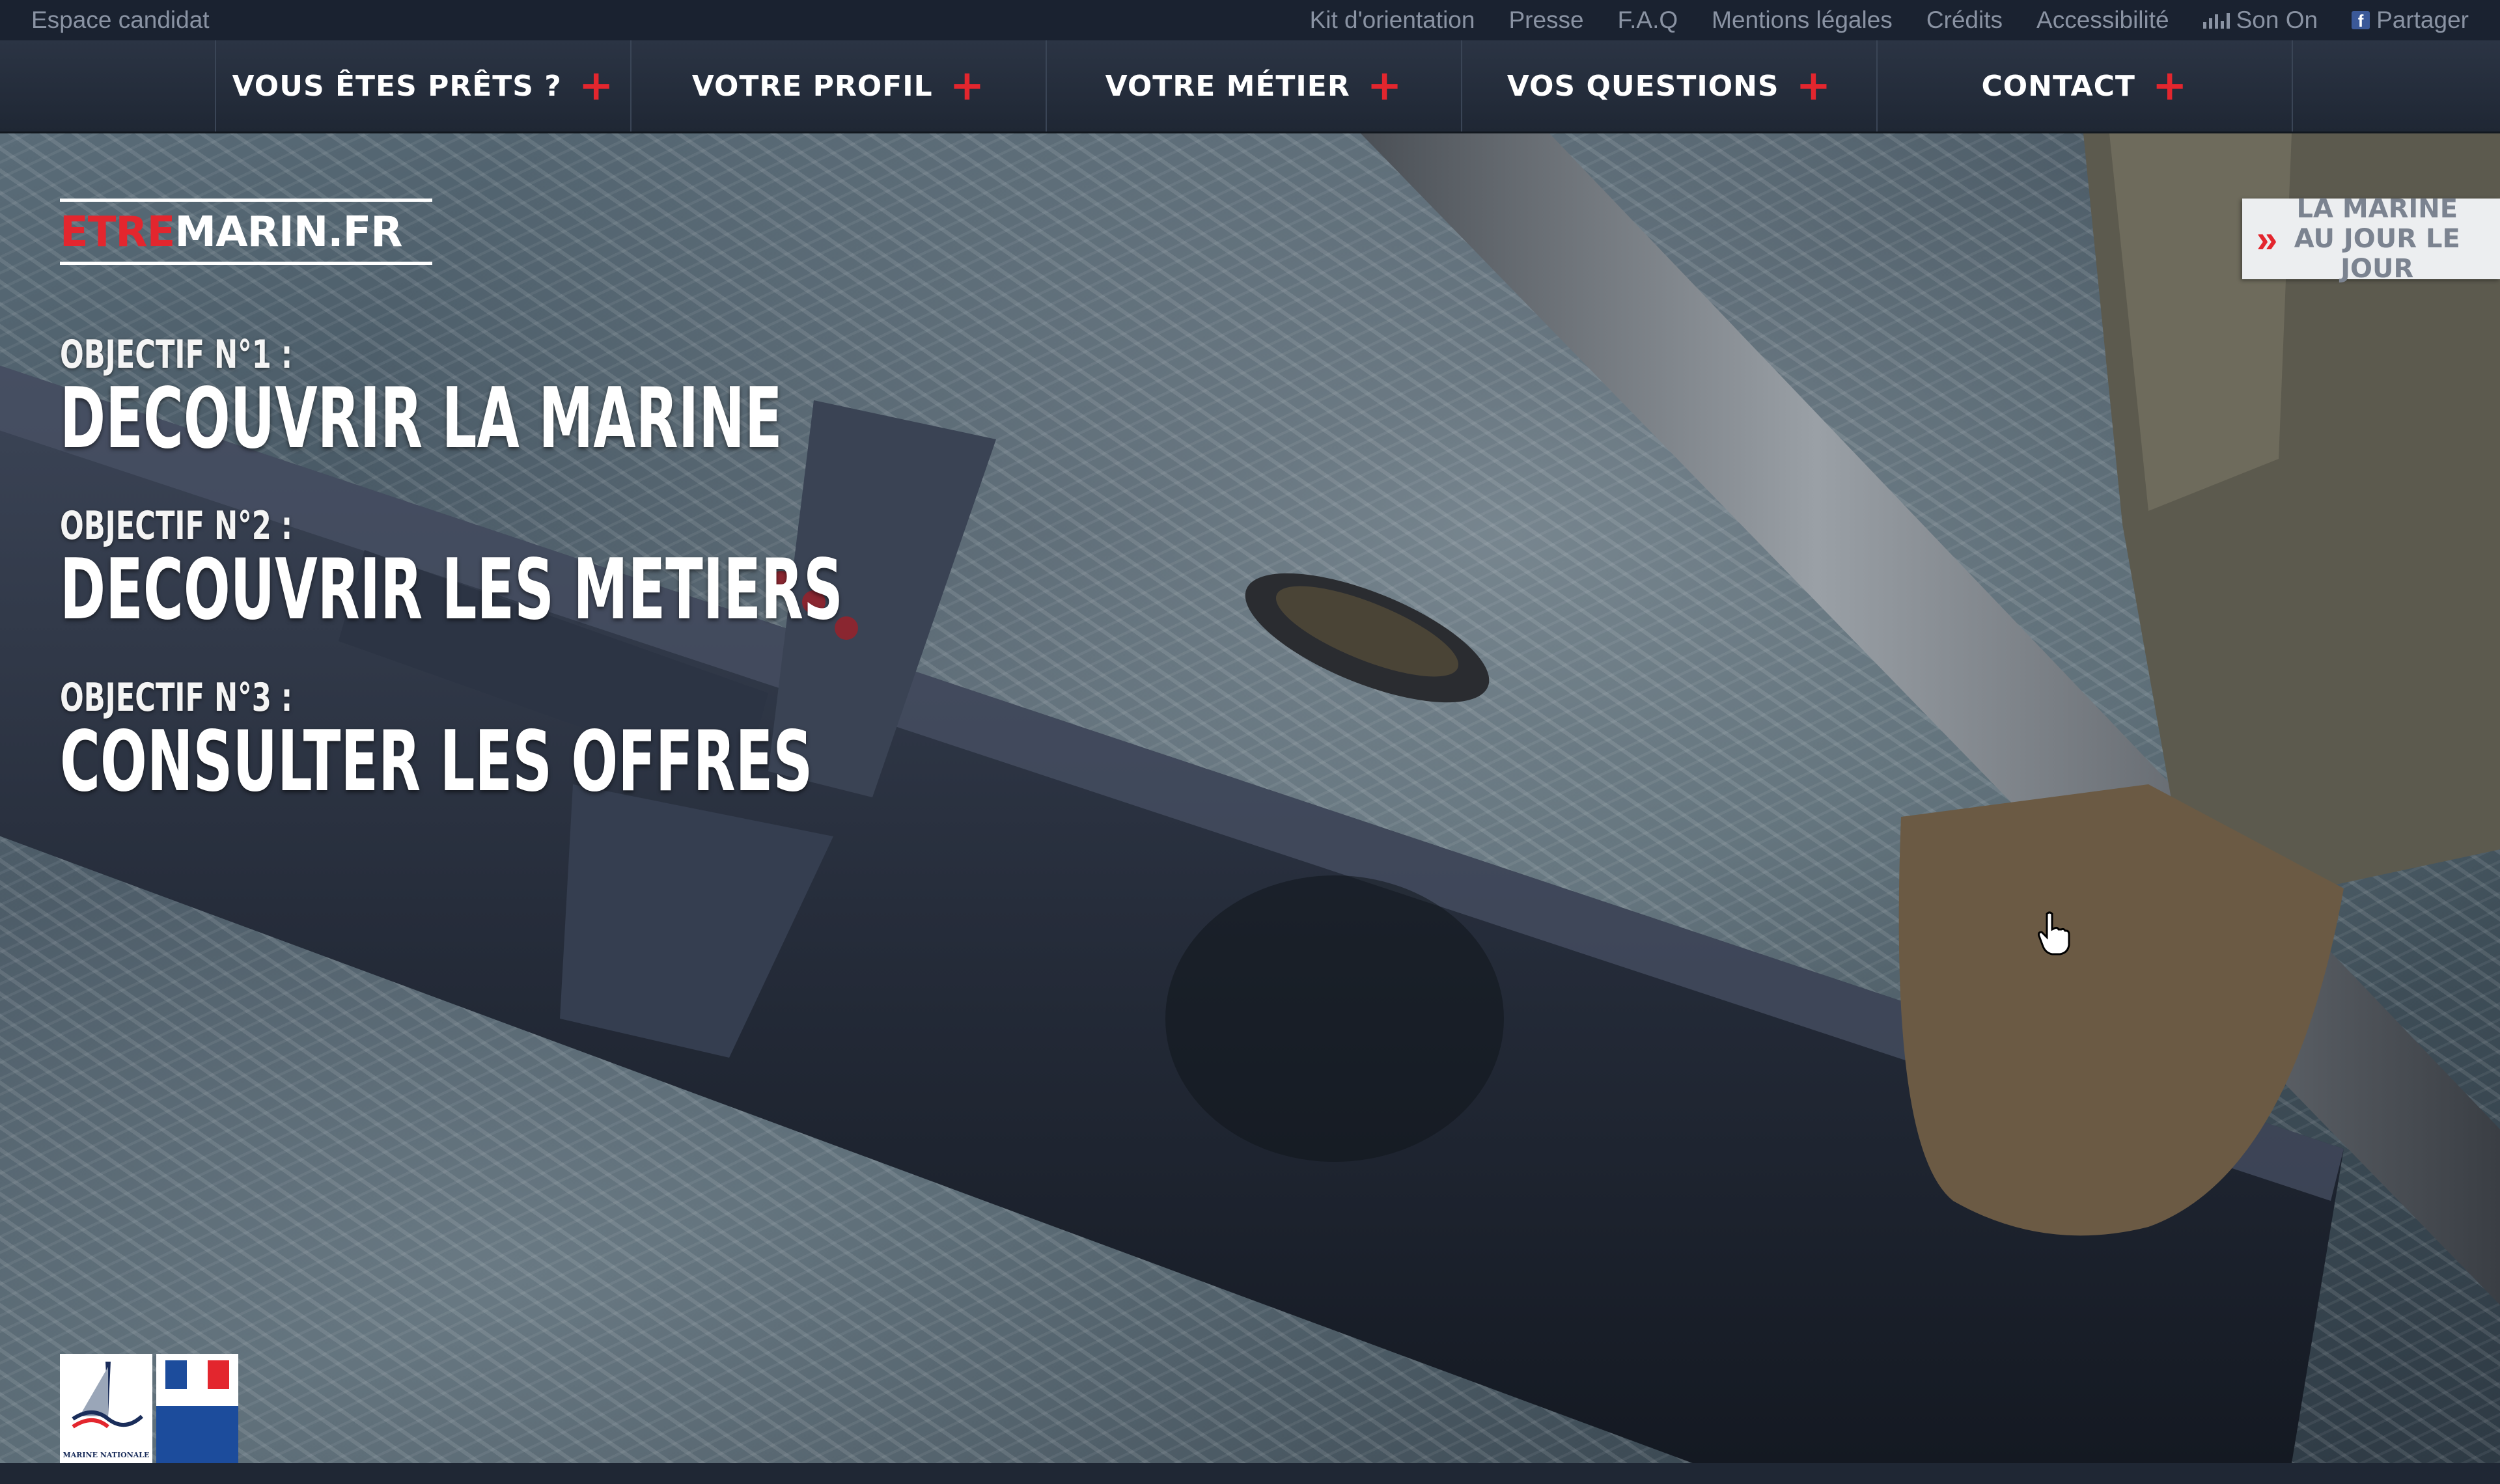 The image size is (2500, 1484). Describe the element at coordinates (1648, 20) in the screenshot. I see `faq-link: F.A.Q` at that location.